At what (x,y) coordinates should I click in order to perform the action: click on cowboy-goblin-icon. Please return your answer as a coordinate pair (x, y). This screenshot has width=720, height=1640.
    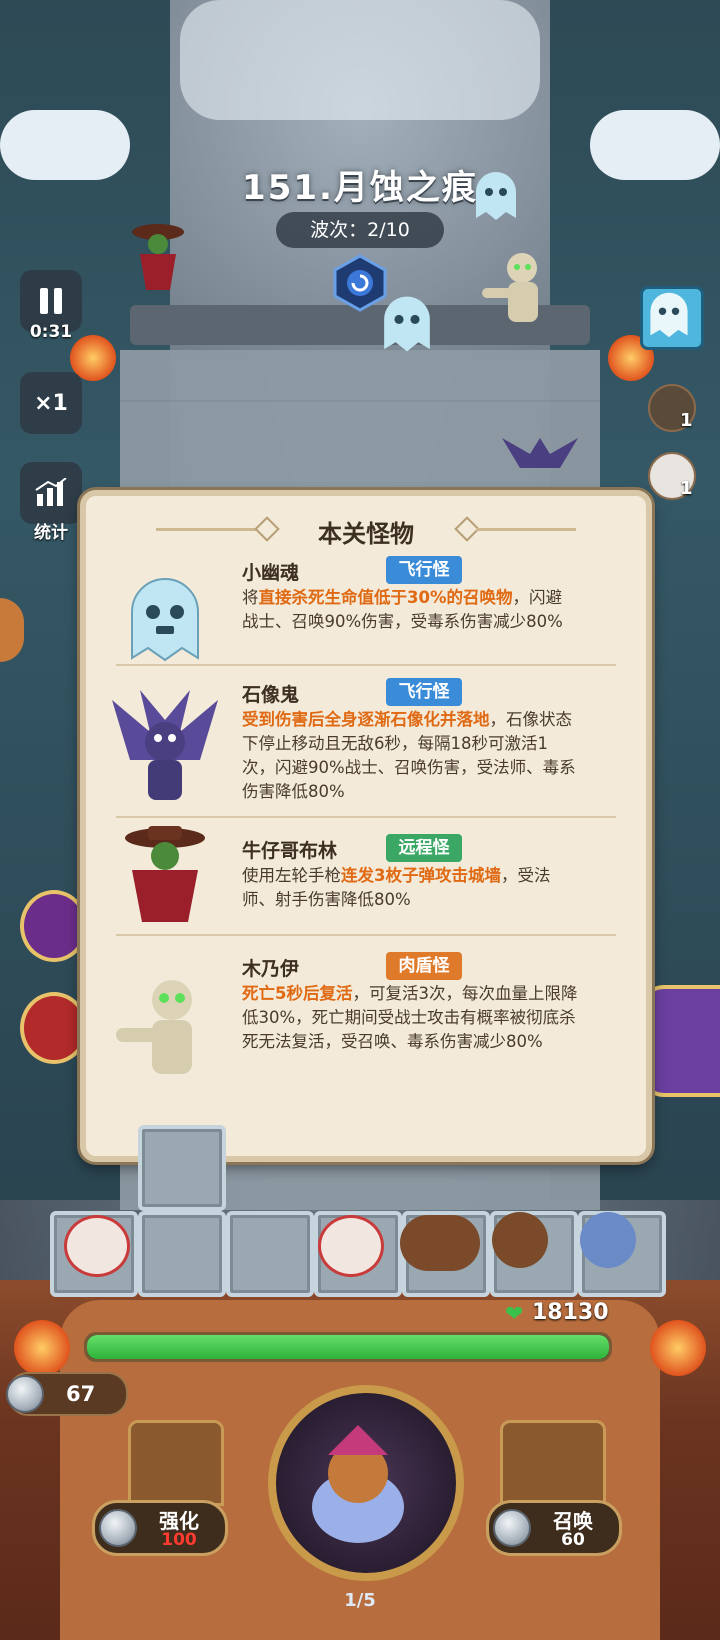
    Looking at the image, I should click on (165, 874).